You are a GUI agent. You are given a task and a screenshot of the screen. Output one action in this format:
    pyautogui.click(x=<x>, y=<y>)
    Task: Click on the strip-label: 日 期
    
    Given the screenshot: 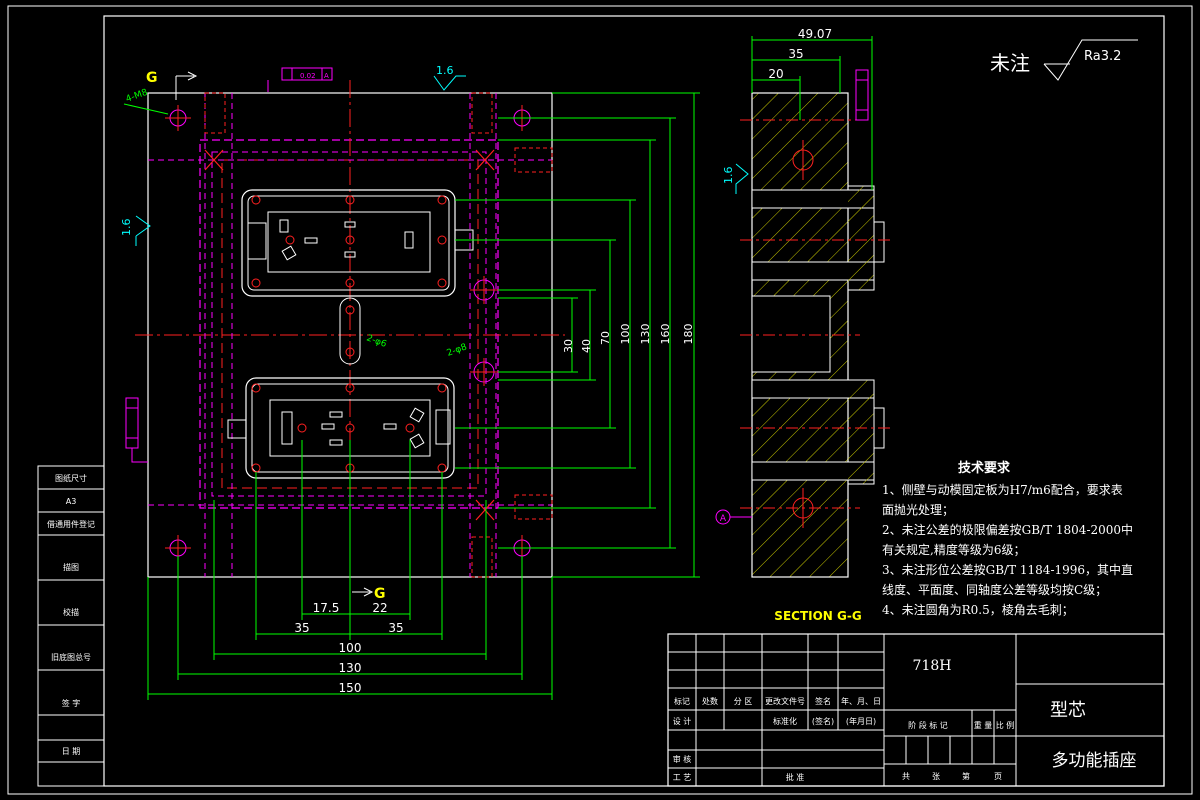 What is the action you would take?
    pyautogui.click(x=71, y=751)
    